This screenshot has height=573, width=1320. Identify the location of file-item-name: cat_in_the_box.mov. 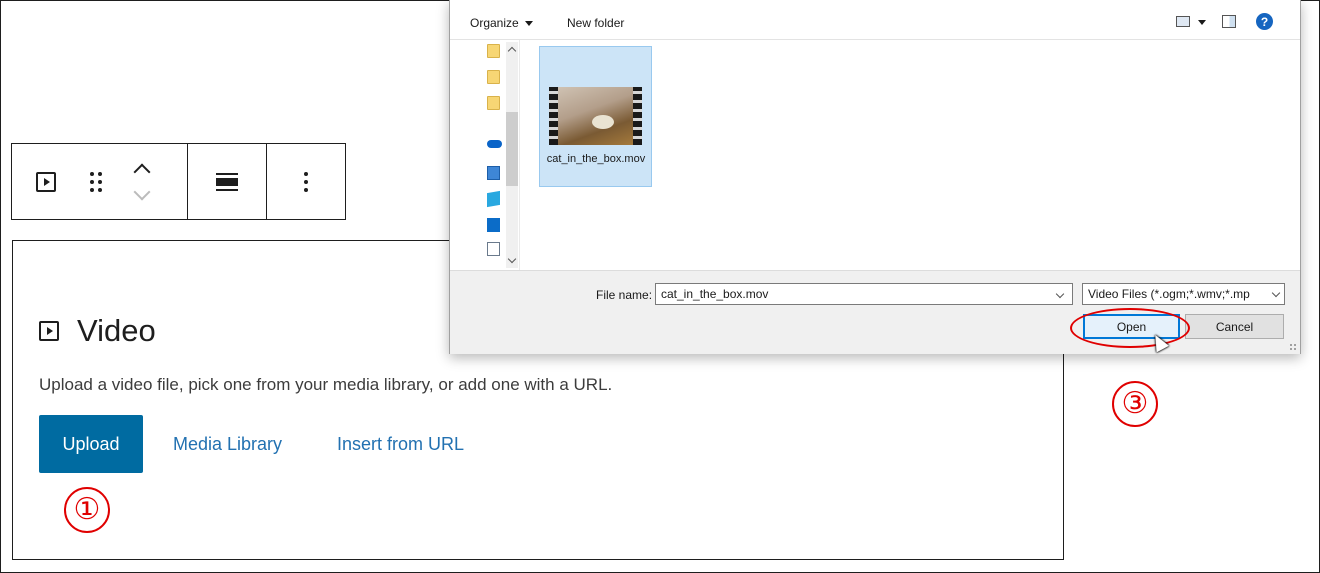
(596, 159).